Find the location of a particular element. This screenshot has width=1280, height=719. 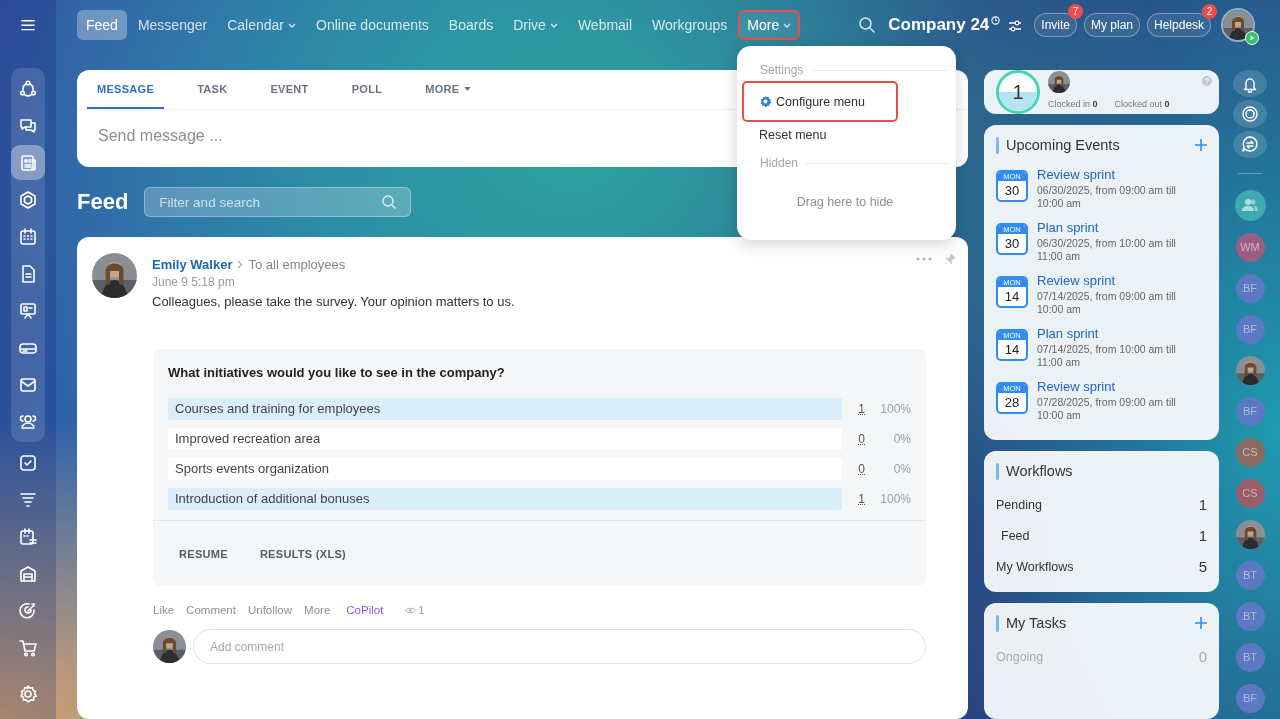

nav-tab: Calendar is located at coordinates (261, 25).